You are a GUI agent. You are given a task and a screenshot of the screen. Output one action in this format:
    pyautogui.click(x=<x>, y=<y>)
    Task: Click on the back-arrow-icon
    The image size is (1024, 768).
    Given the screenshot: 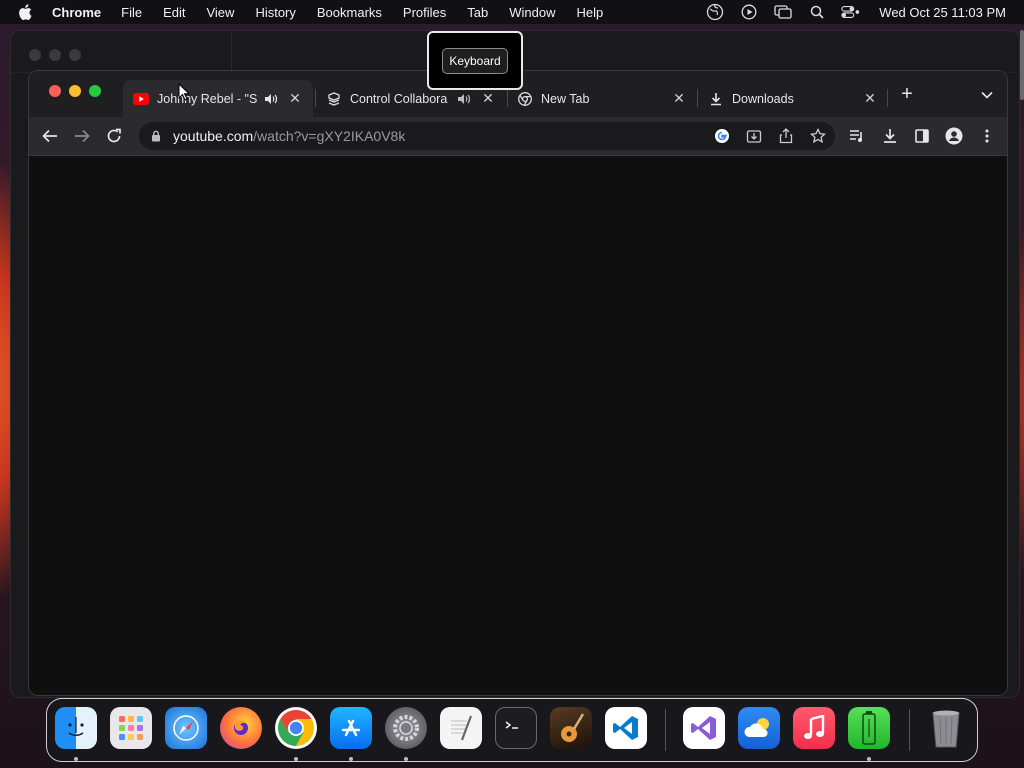 What is the action you would take?
    pyautogui.click(x=50, y=136)
    